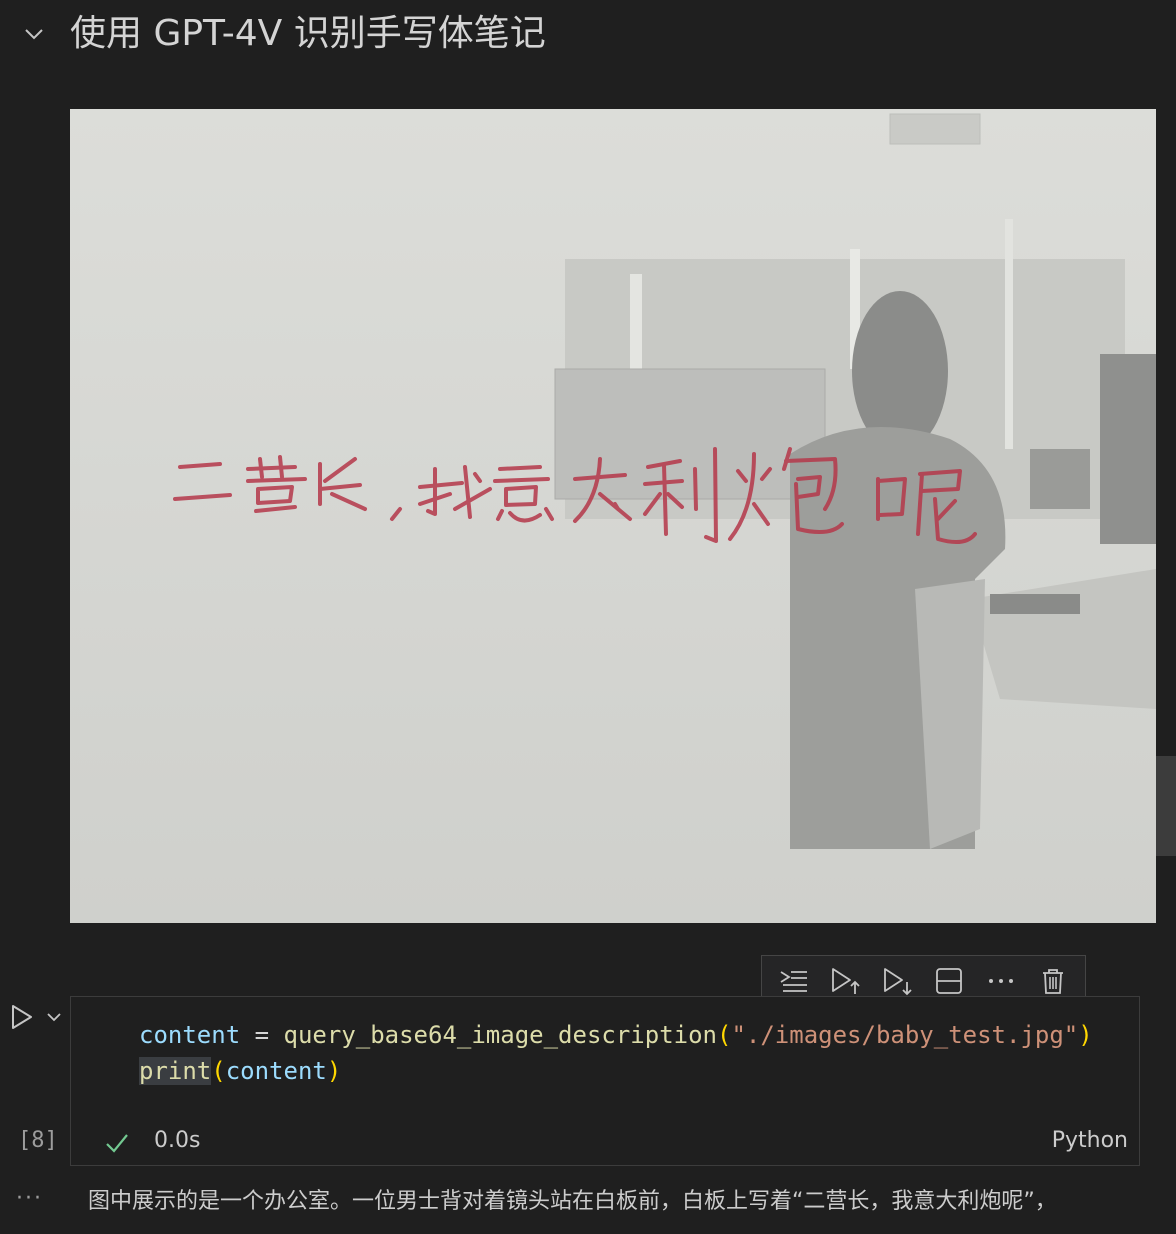 The height and width of the screenshot is (1234, 1176). What do you see at coordinates (117, 1143) in the screenshot?
I see `check-icon` at bounding box center [117, 1143].